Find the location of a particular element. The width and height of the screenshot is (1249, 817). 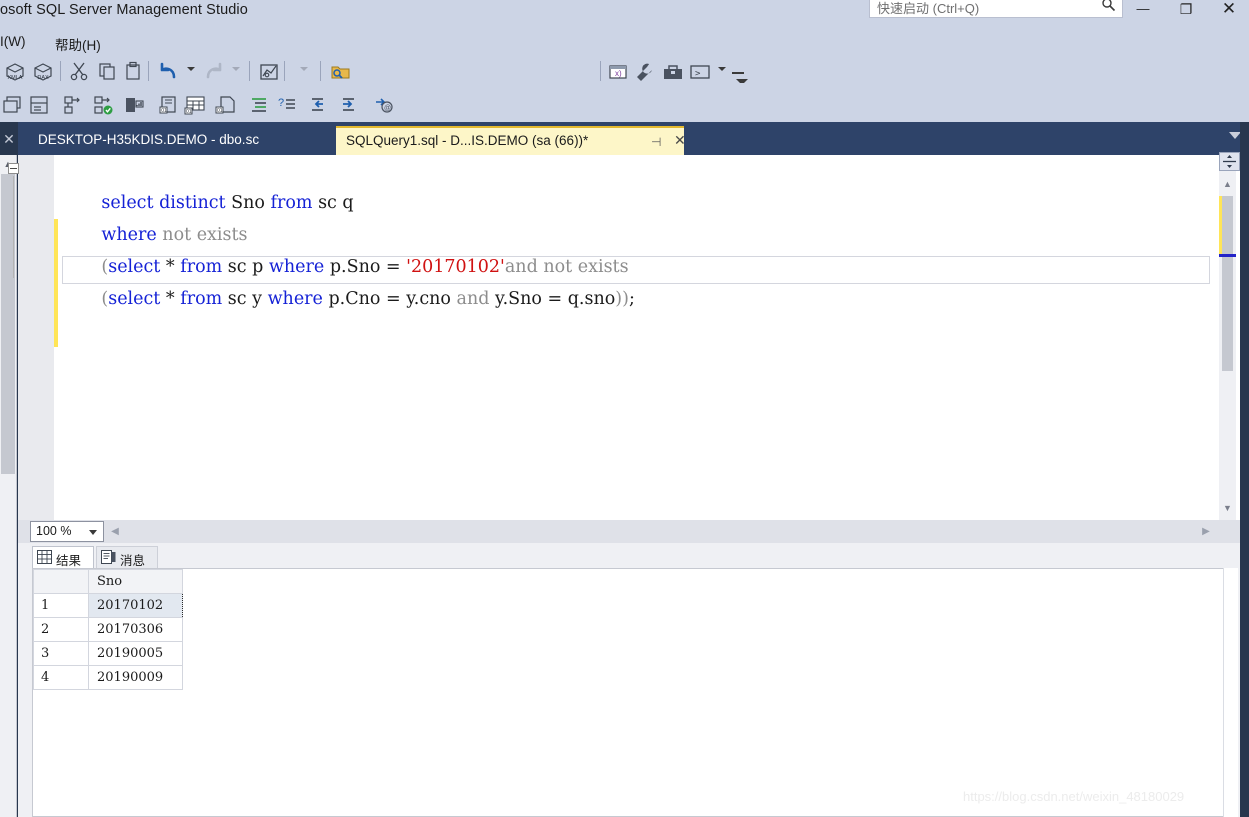

editor-scroll-up-arrow-icon: ▲ is located at coordinates (1227, 184).